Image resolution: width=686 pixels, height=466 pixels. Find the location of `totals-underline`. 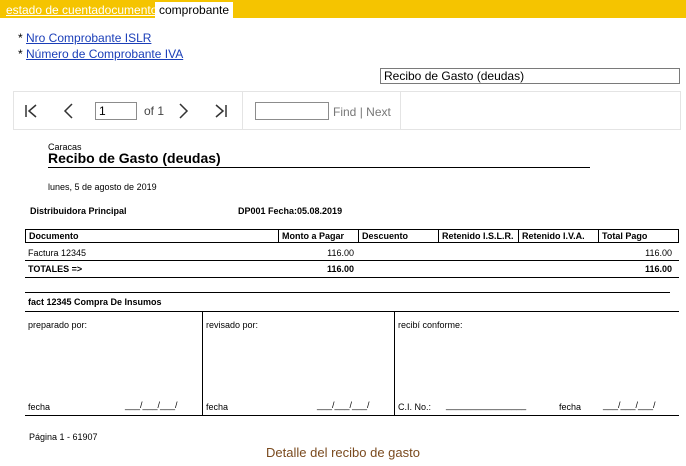

totals-underline is located at coordinates (352, 277).